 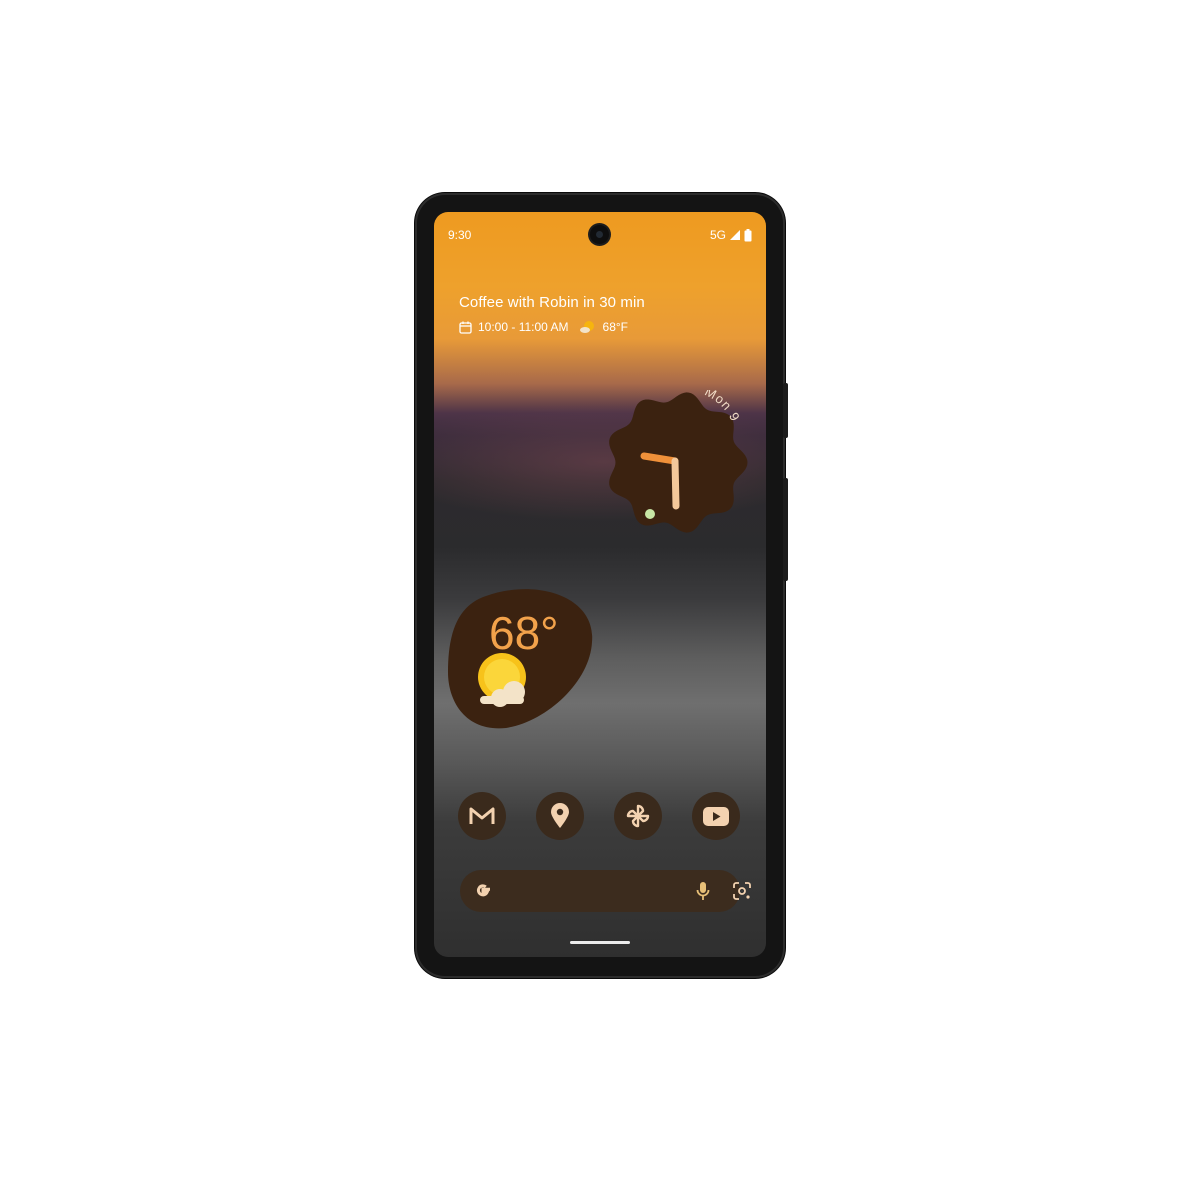 I want to click on weather-temperature: 68°, so click(x=524, y=633).